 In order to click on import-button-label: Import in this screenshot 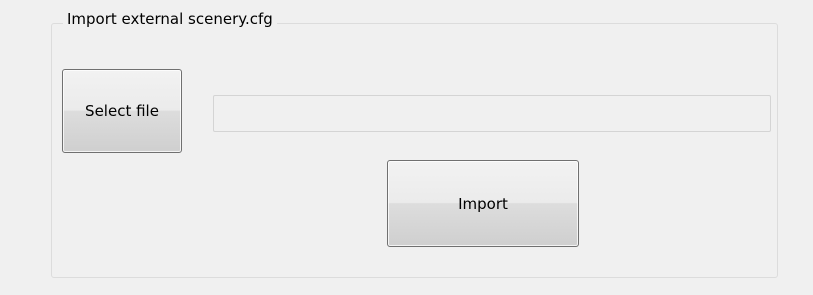, I will do `click(483, 203)`.